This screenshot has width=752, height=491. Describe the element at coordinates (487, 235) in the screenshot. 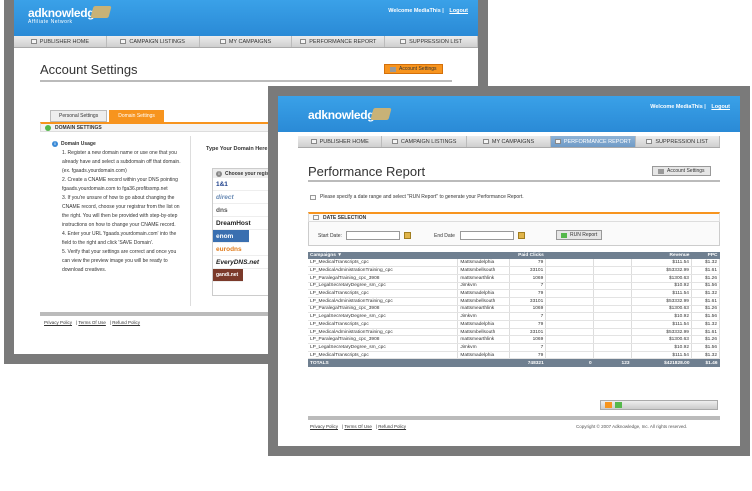

I see `end-date-input` at that location.